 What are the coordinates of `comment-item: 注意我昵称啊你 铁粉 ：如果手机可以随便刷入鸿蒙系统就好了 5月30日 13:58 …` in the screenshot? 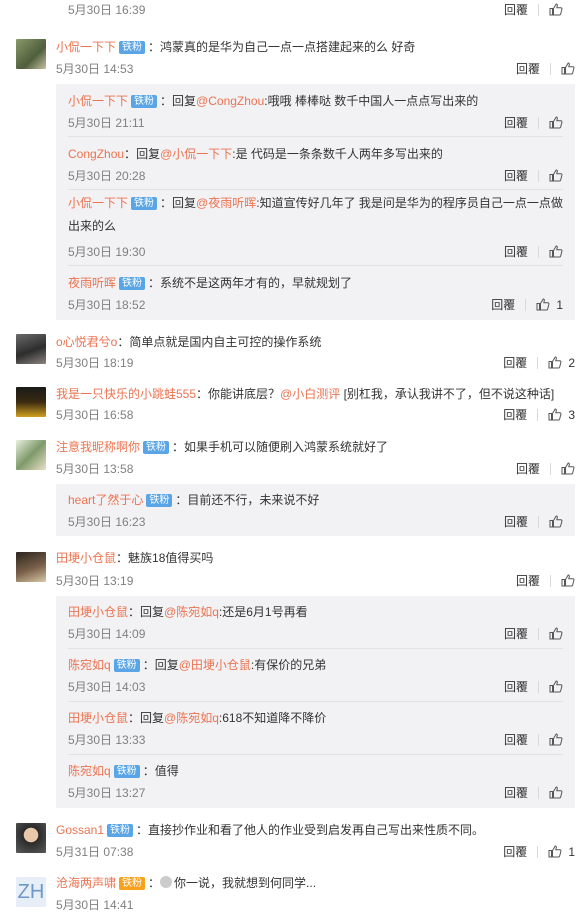 It's located at (293, 486).